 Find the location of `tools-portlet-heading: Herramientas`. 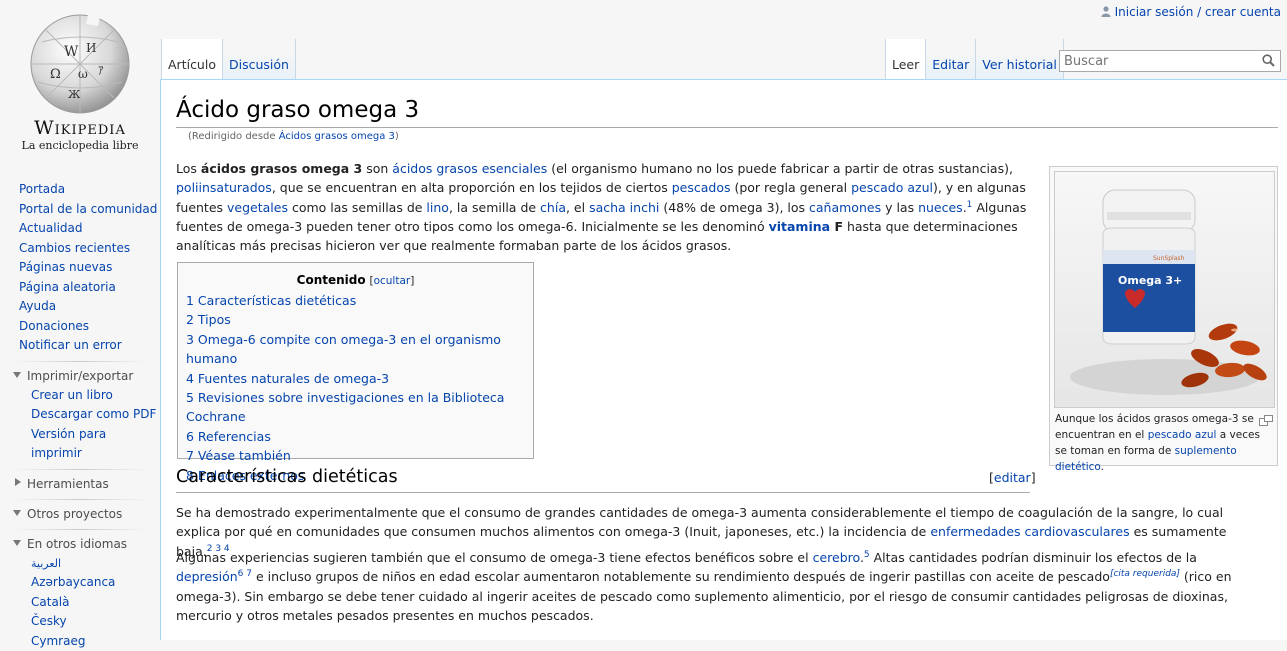

tools-portlet-heading: Herramientas is located at coordinates (68, 484).